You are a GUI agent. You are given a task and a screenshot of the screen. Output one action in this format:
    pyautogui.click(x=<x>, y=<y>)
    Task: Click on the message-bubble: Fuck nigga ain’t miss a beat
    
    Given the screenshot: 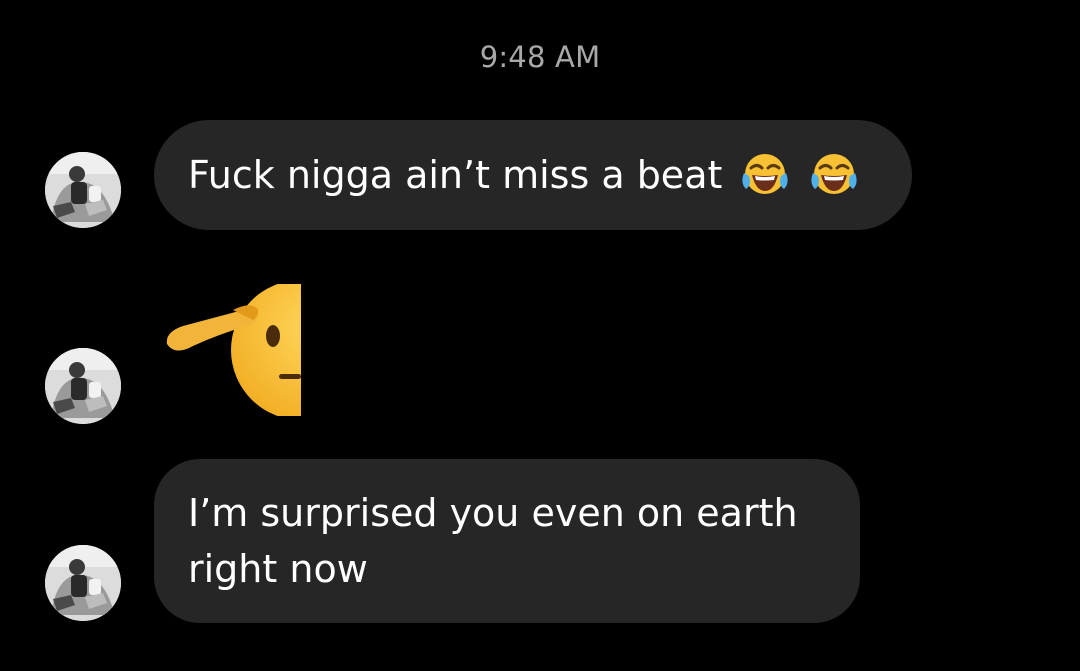 What is the action you would take?
    pyautogui.click(x=533, y=175)
    